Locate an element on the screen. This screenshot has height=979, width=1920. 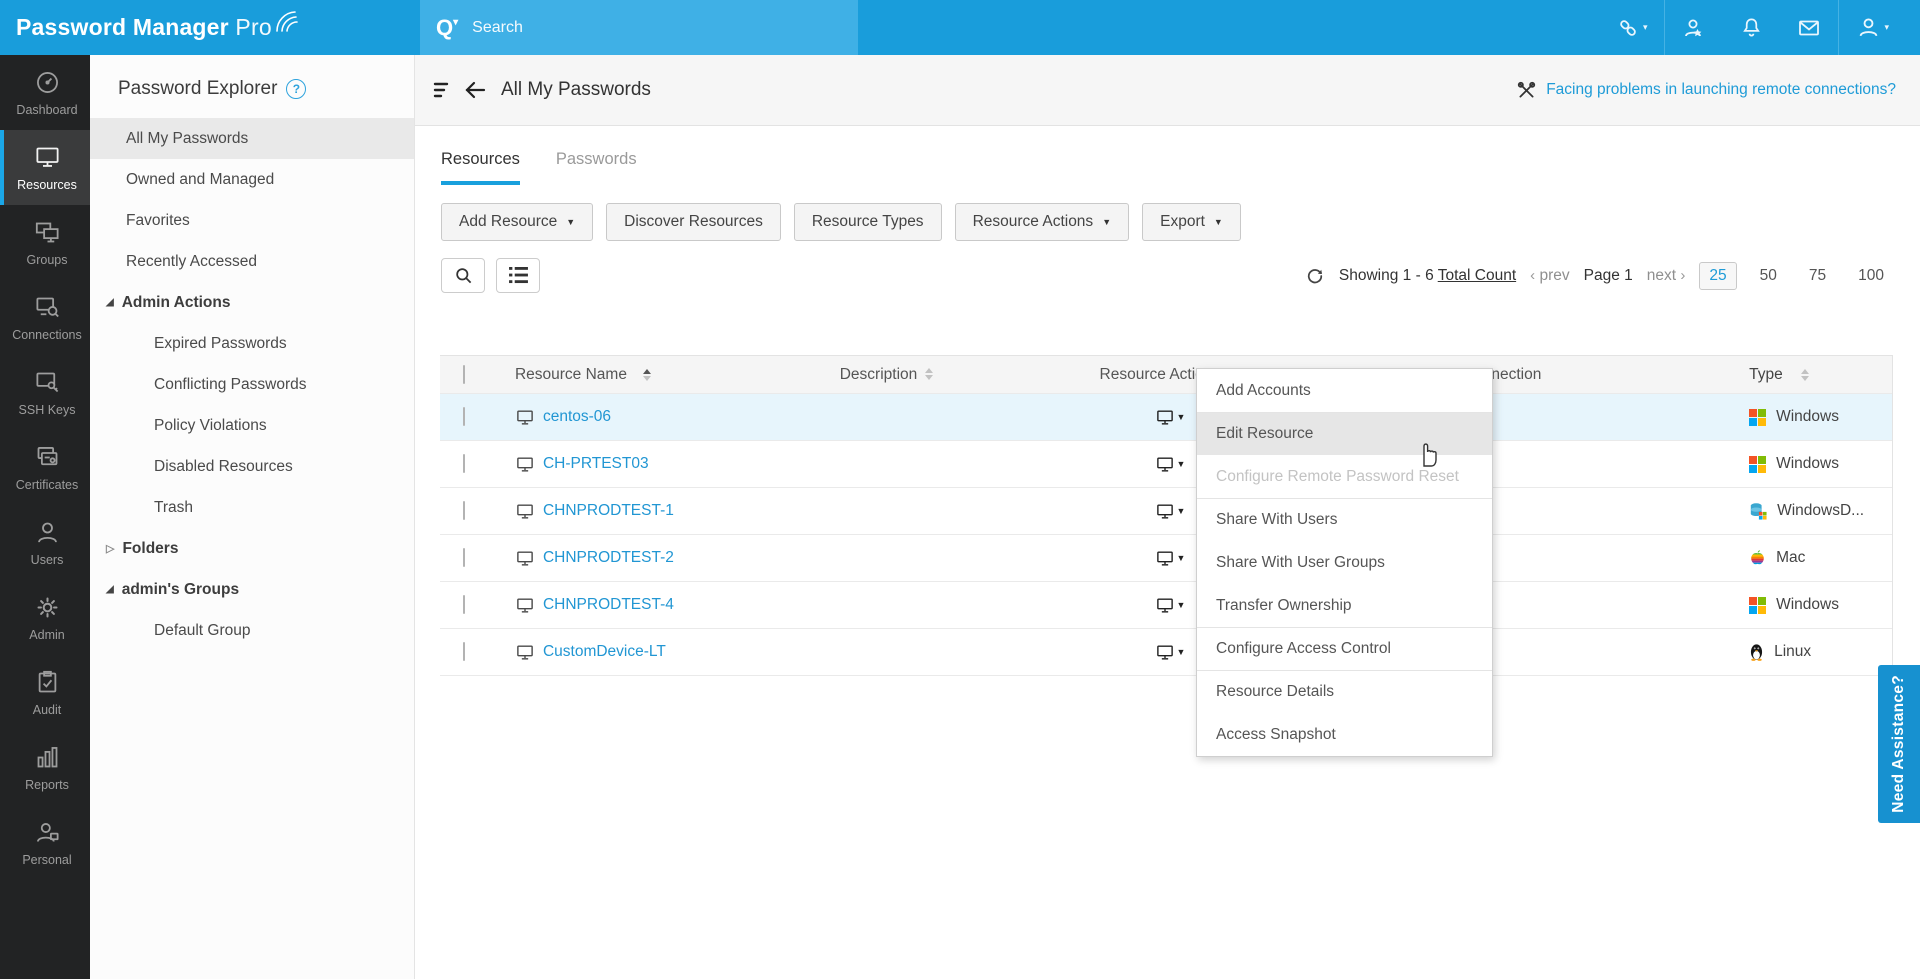
page-size-100: 100 is located at coordinates (1871, 276).